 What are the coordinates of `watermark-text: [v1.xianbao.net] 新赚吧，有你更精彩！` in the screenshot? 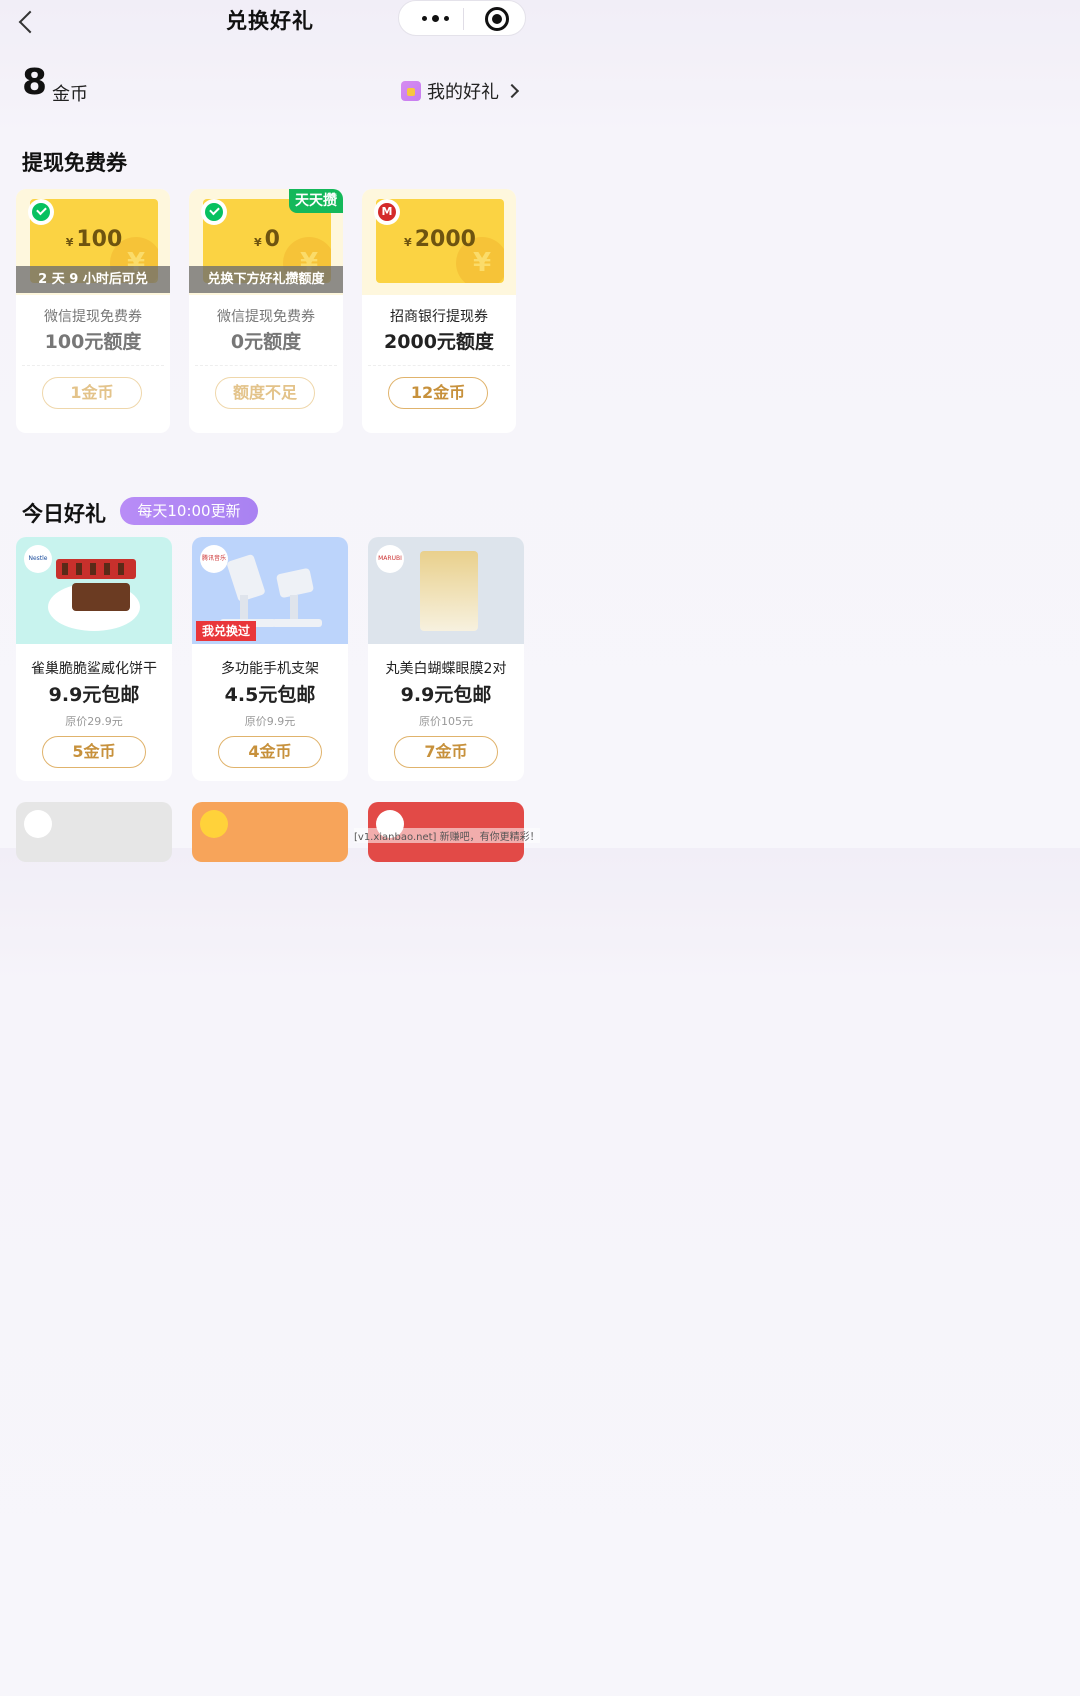 It's located at (447, 835).